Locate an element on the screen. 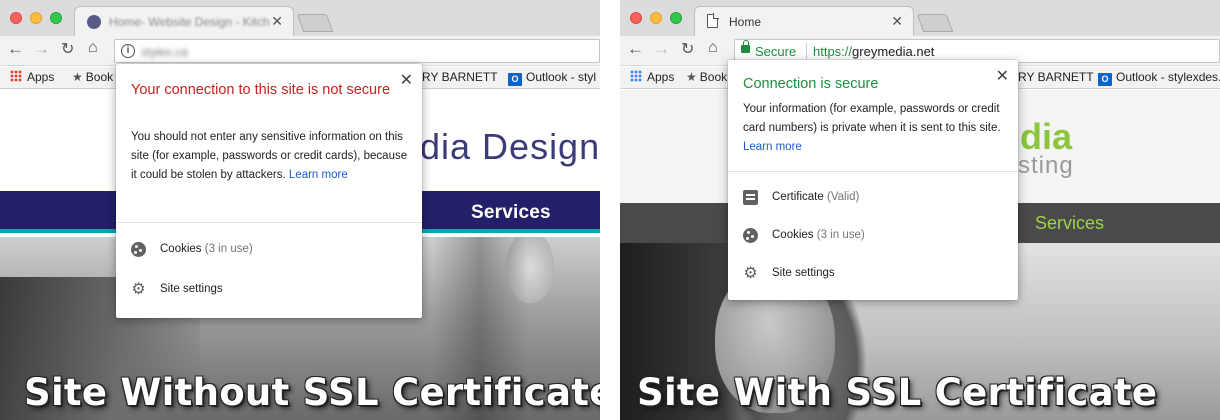 This screenshot has width=1220, height=420. info-icon: i is located at coordinates (128, 51).